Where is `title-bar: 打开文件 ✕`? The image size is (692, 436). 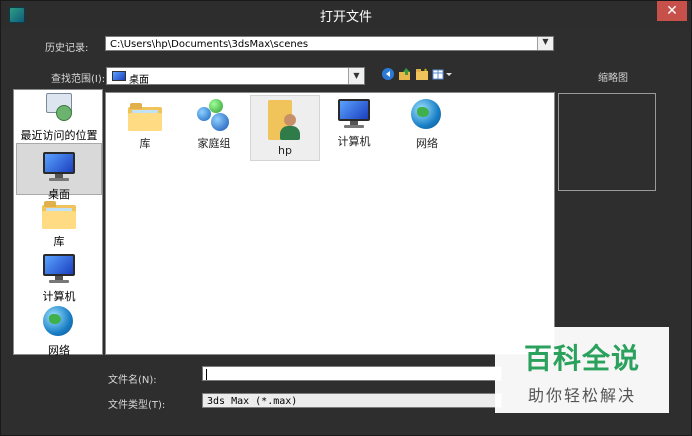
title-bar: 打开文件 ✕ is located at coordinates (346, 15).